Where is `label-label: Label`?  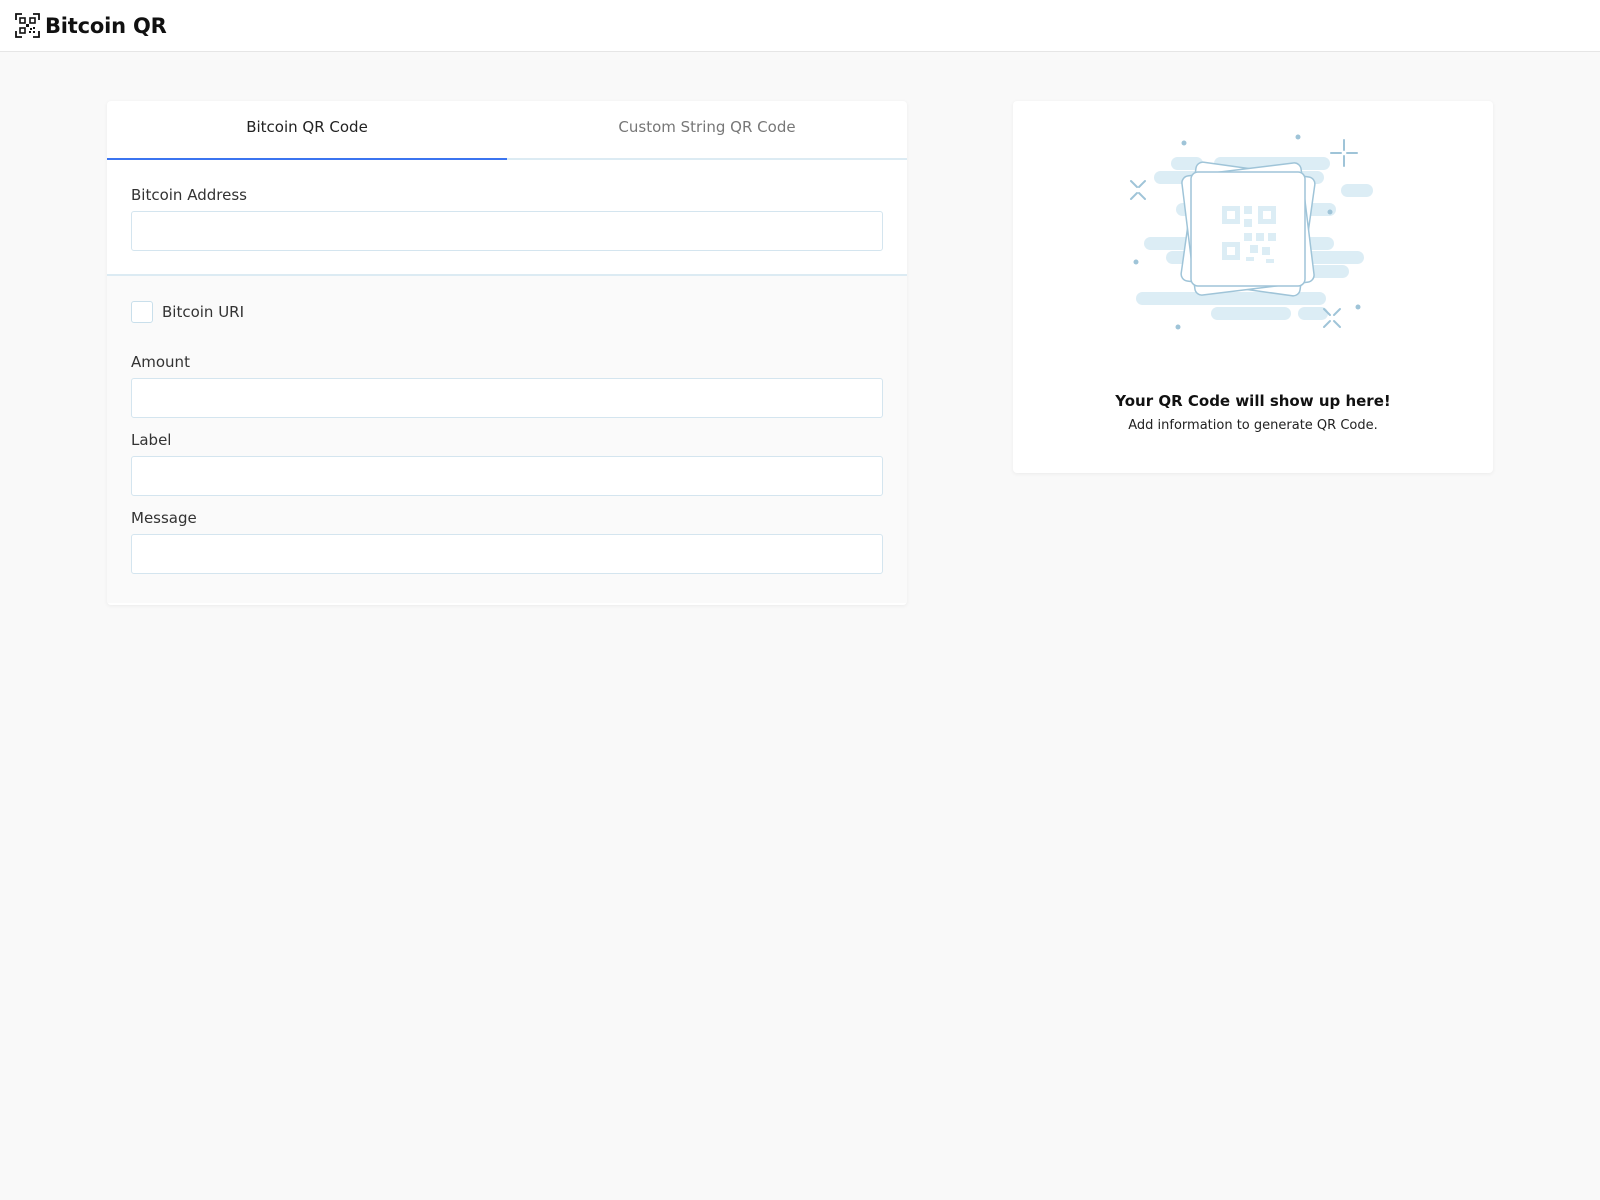 label-label: Label is located at coordinates (151, 440).